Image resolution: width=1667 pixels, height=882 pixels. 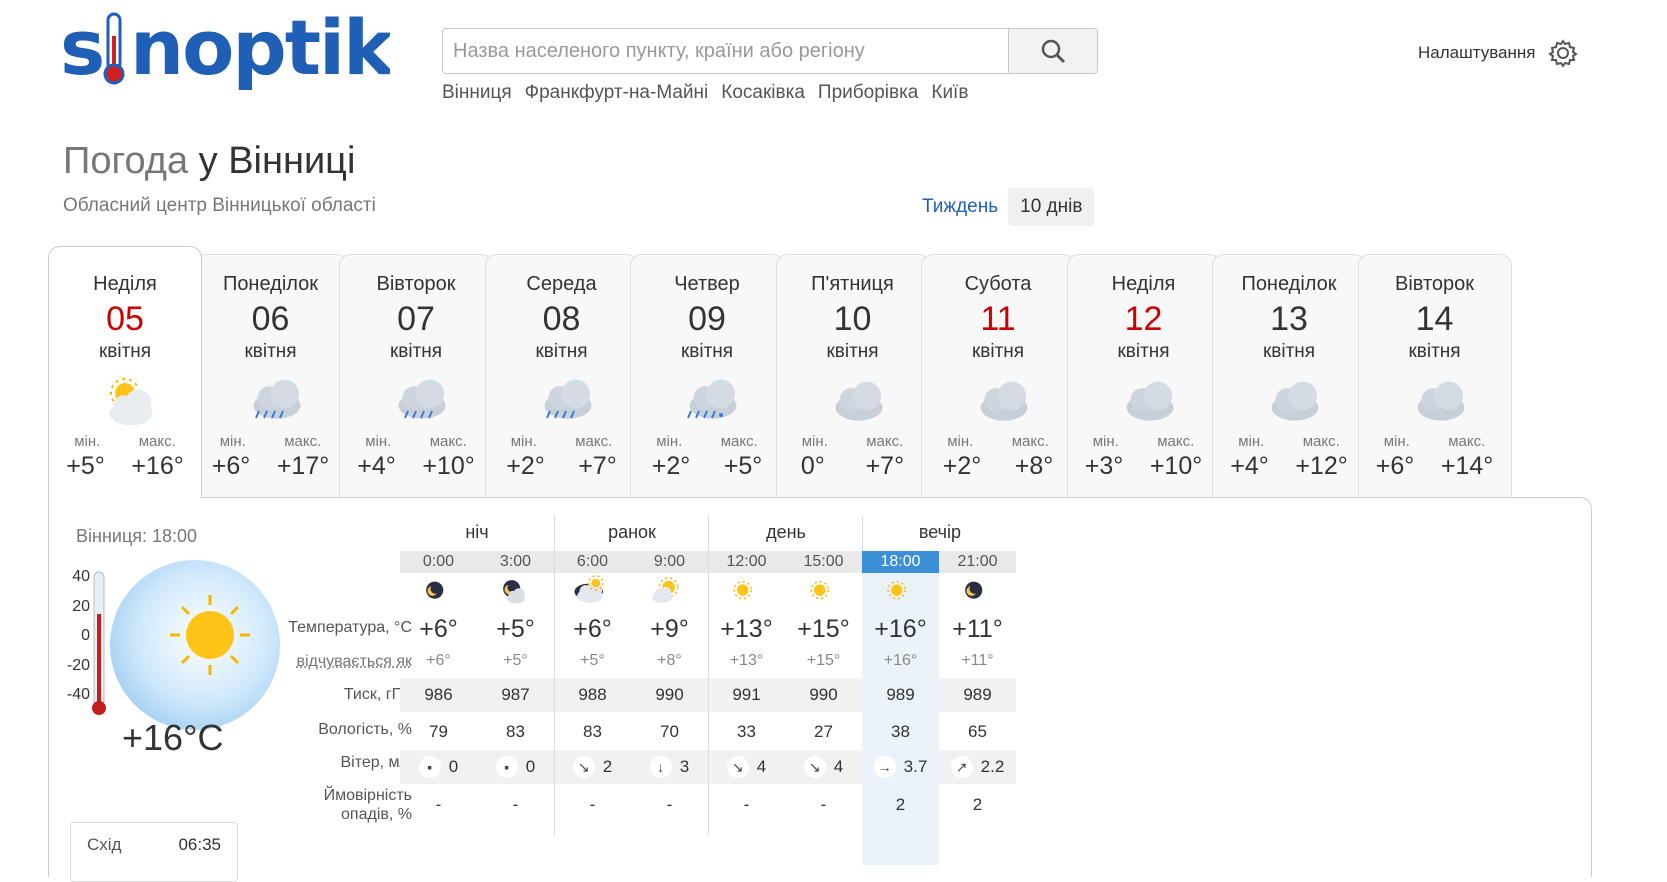 What do you see at coordinates (81, 606) in the screenshot?
I see `scale-tick-label: 20` at bounding box center [81, 606].